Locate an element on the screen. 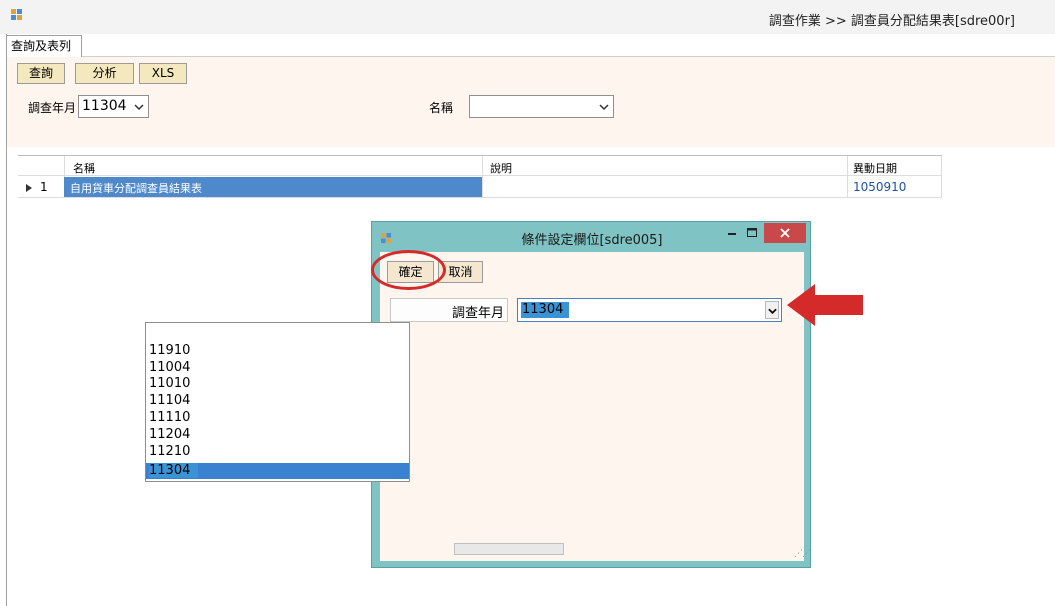  row-pointer-icon is located at coordinates (29, 188).